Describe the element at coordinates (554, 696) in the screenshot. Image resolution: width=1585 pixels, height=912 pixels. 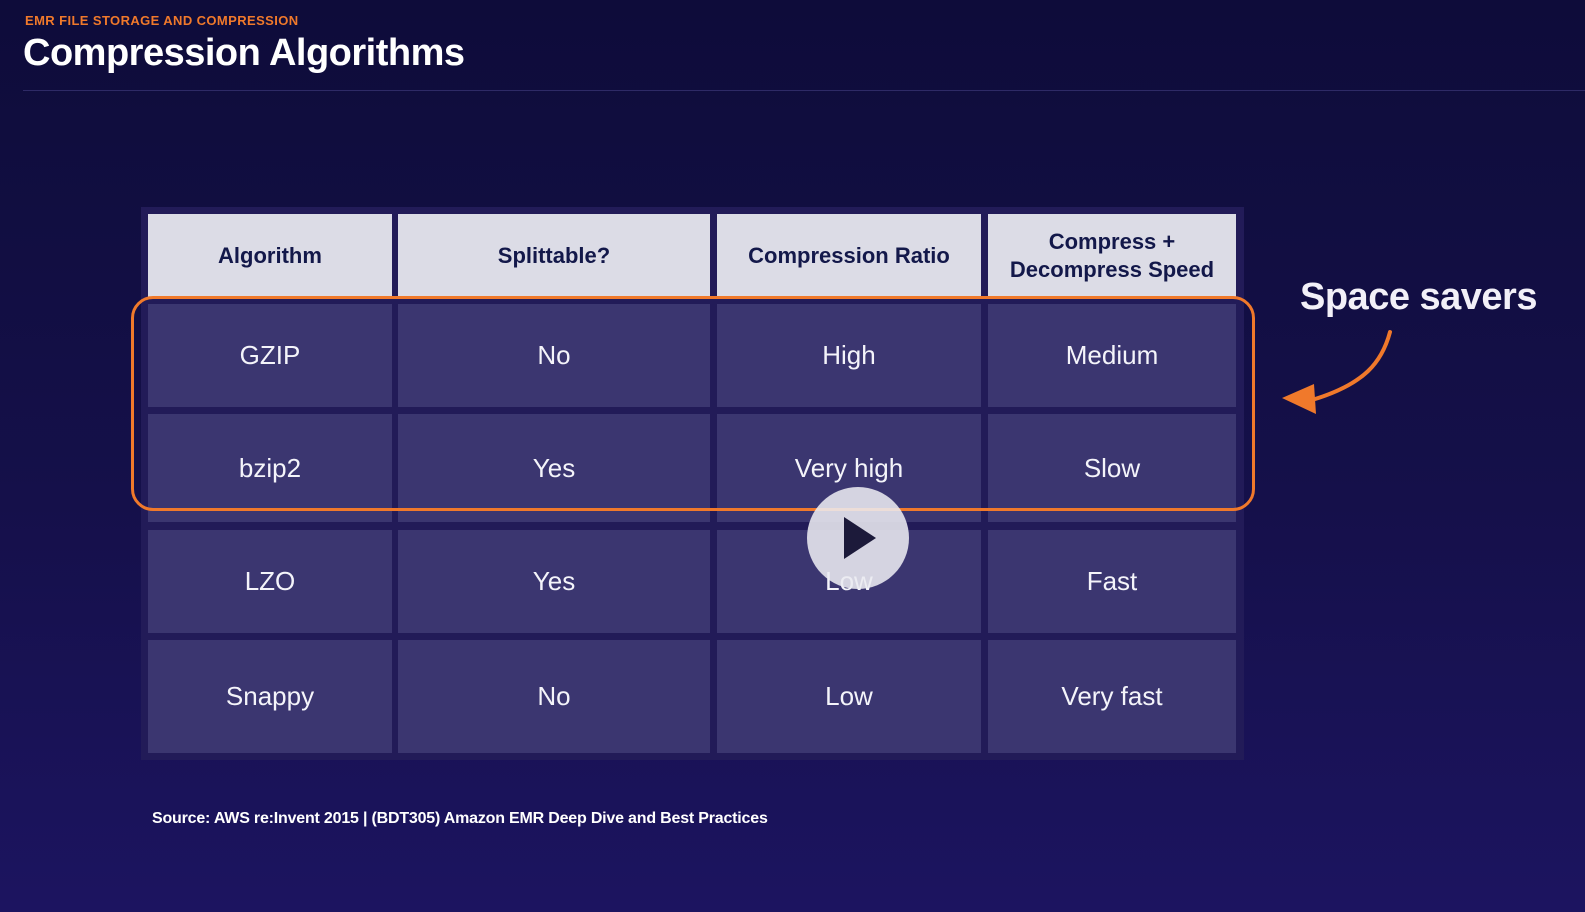
I see `table-cell: No` at that location.